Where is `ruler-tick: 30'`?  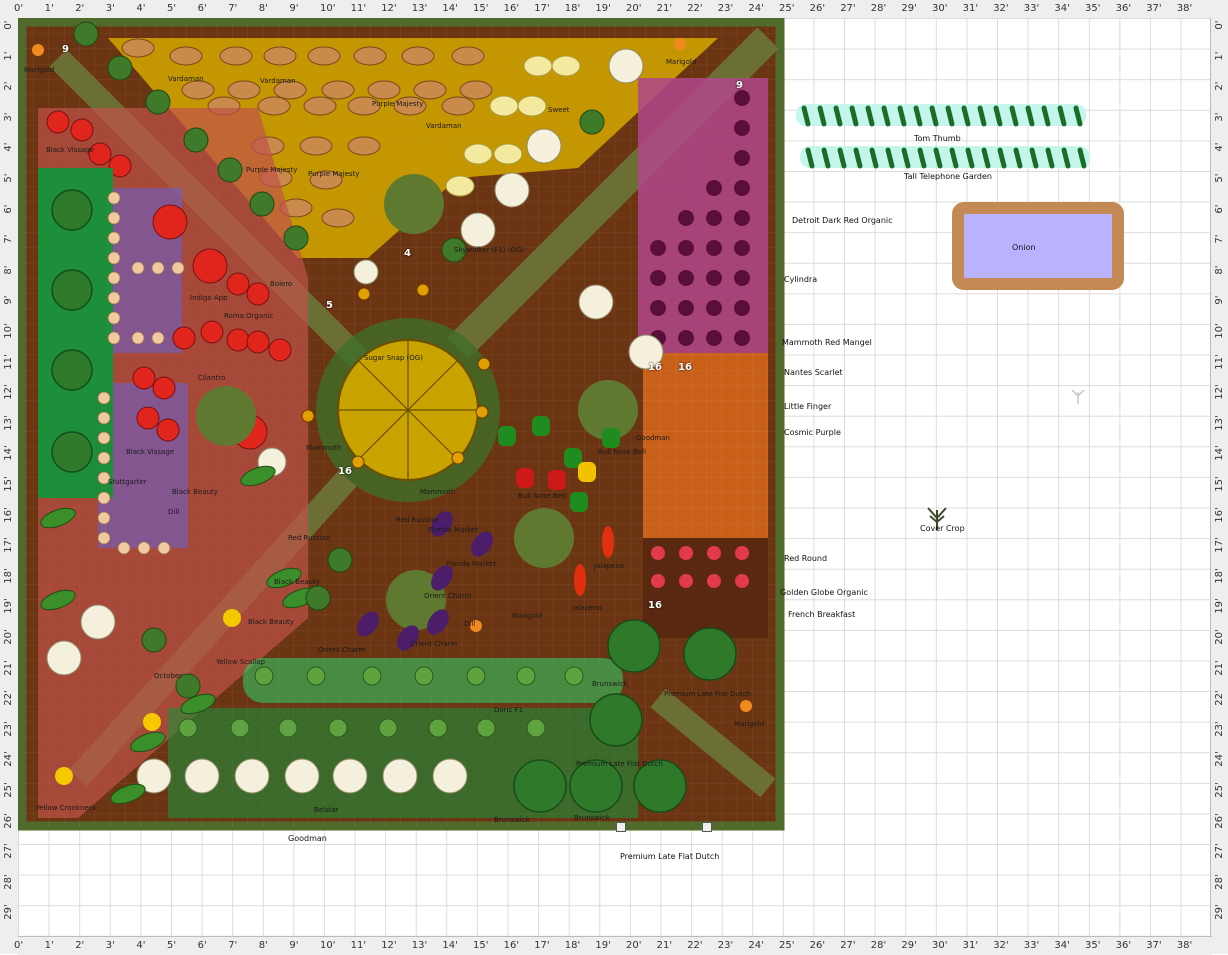 ruler-tick: 30' is located at coordinates (940, 8).